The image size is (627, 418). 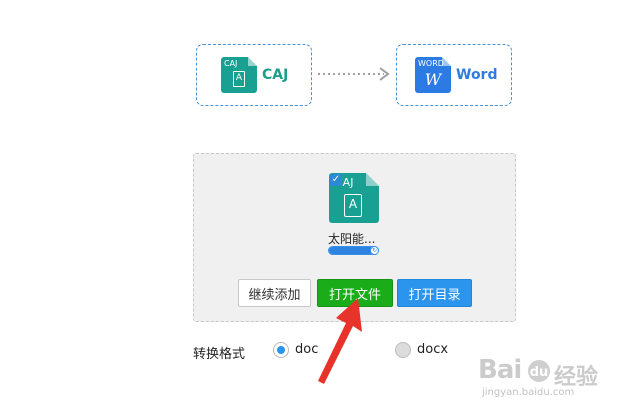 What do you see at coordinates (281, 350) in the screenshot?
I see `radio-doc` at bounding box center [281, 350].